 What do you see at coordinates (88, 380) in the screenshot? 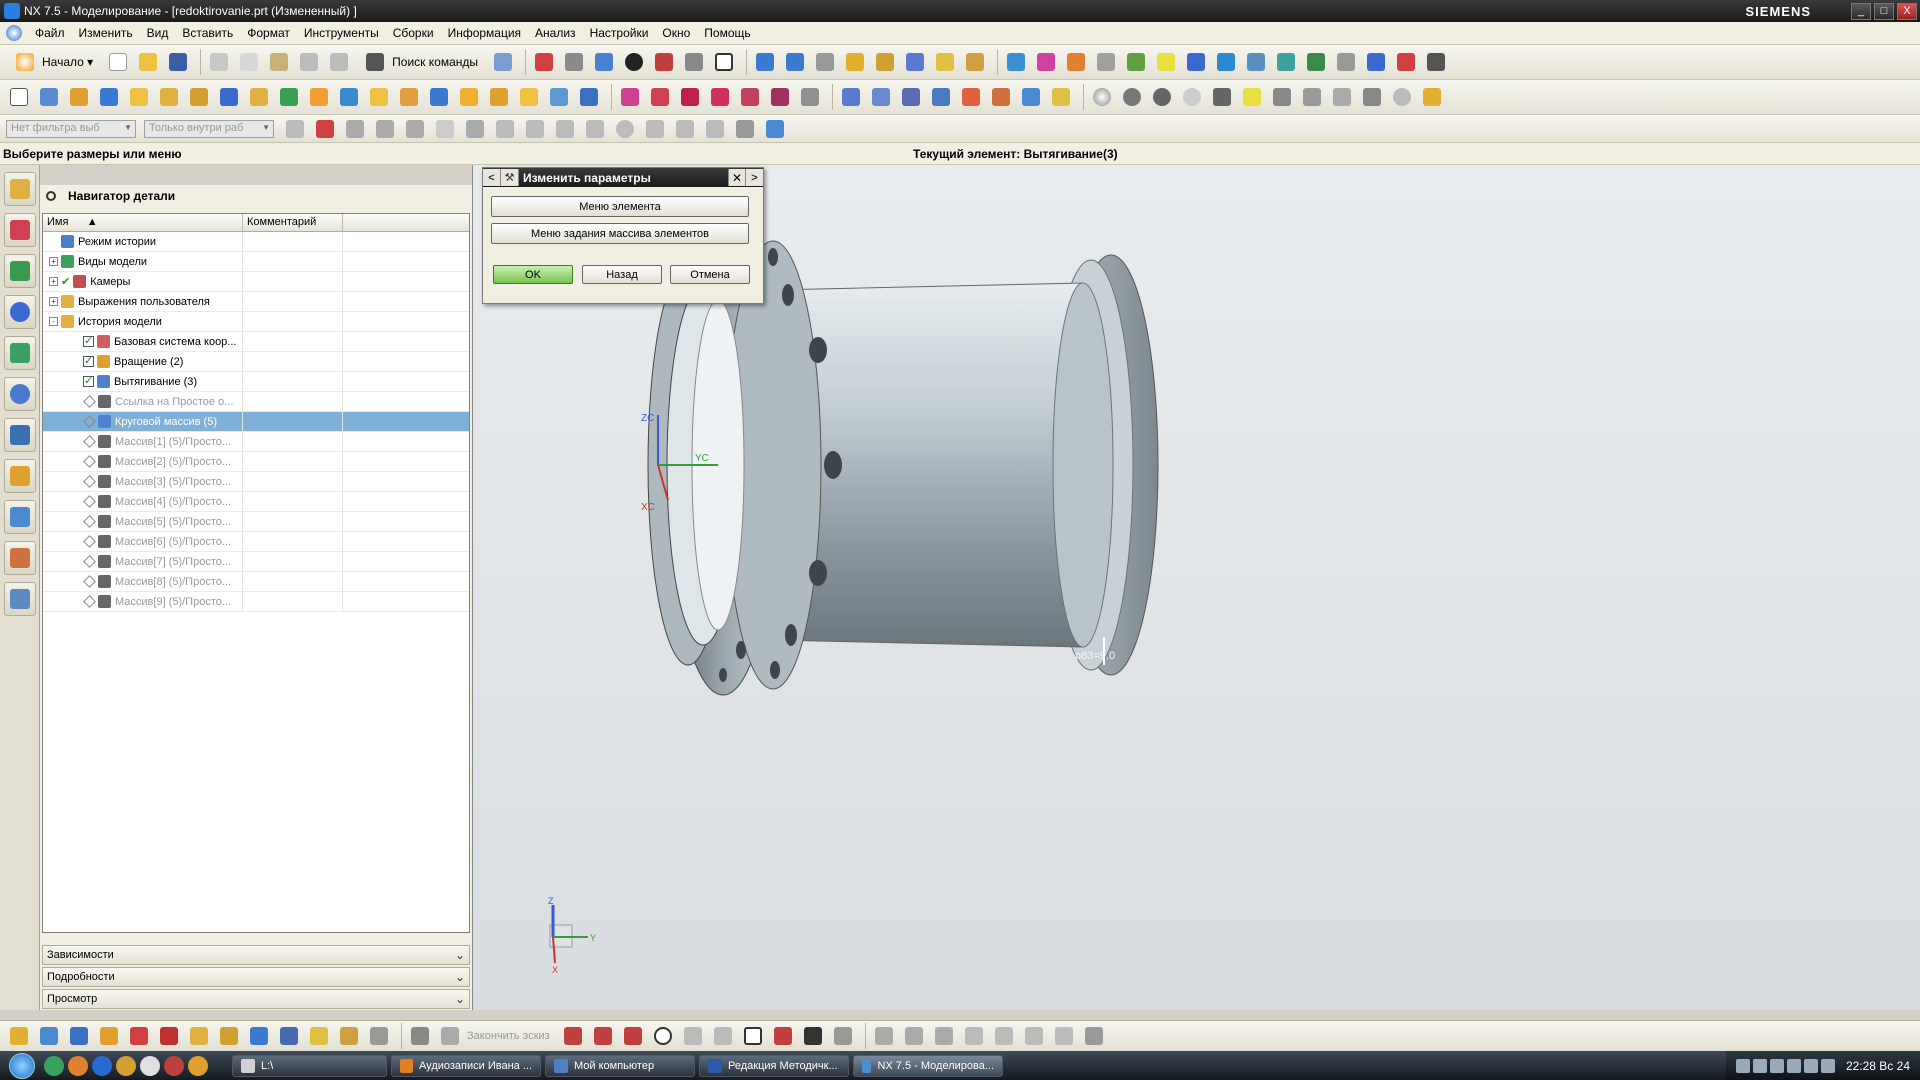
I see `feature-checkbox` at bounding box center [88, 380].